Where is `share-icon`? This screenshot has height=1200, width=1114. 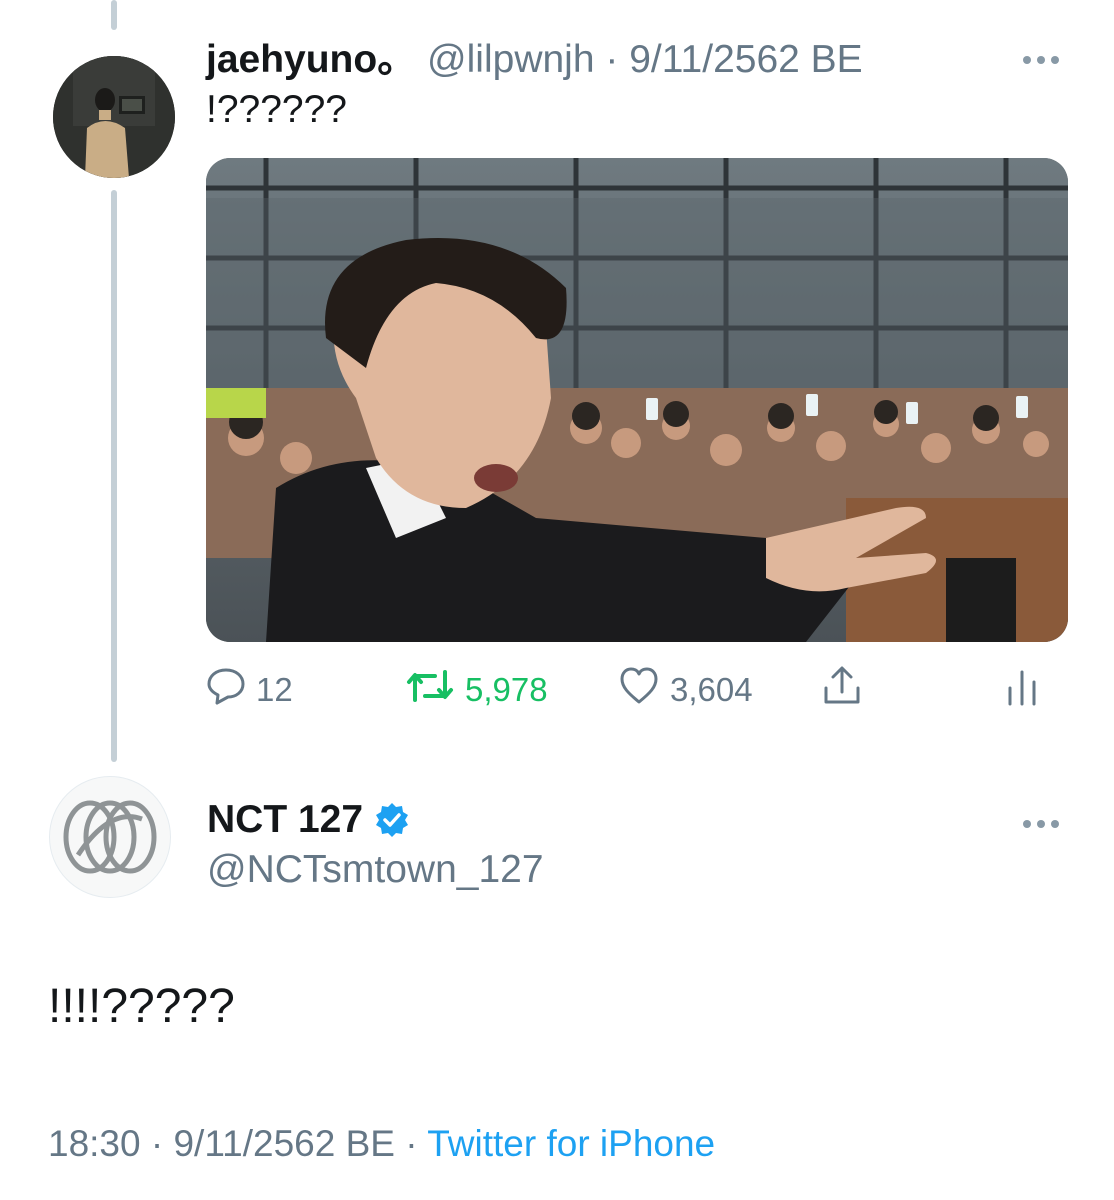
share-icon is located at coordinates (842, 690).